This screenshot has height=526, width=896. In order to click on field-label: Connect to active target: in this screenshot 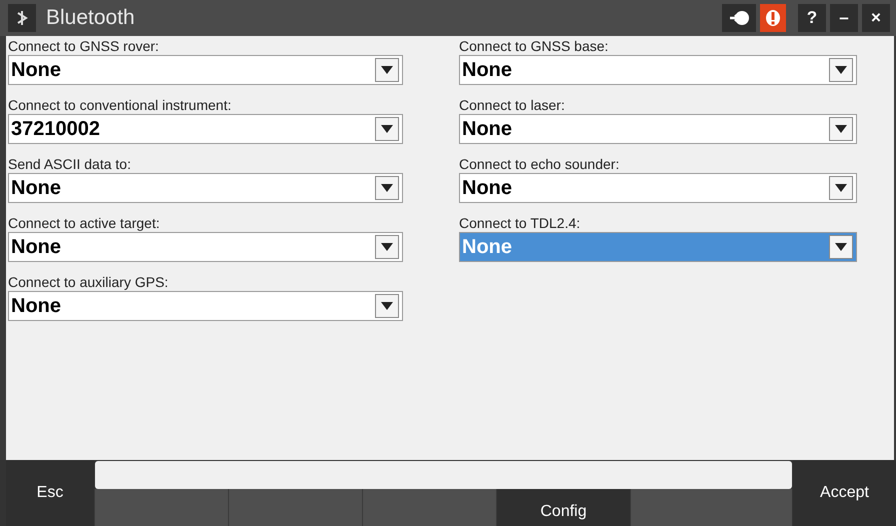, I will do `click(84, 223)`.